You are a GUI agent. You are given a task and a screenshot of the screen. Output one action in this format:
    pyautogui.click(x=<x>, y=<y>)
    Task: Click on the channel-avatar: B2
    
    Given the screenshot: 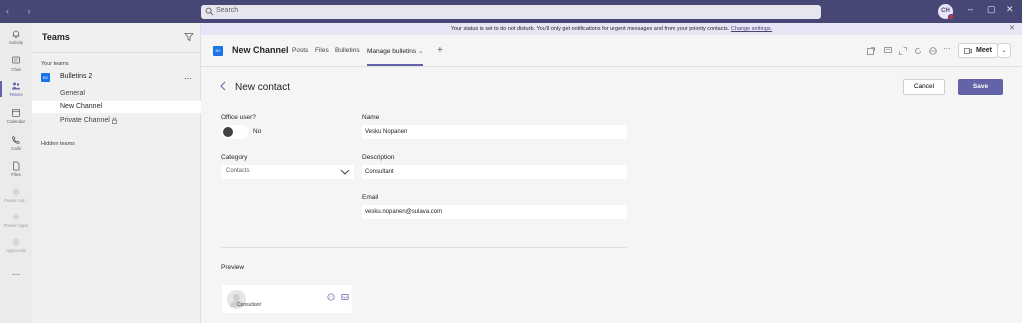 What is the action you would take?
    pyautogui.click(x=218, y=51)
    